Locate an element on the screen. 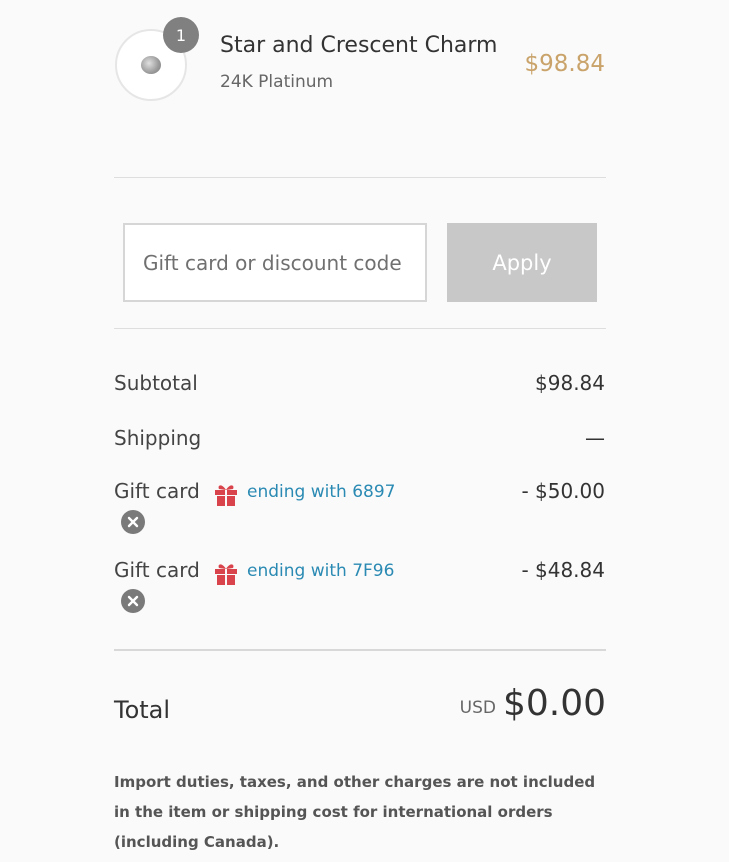 This screenshot has width=729, height=862. total-currency: USD is located at coordinates (477, 708).